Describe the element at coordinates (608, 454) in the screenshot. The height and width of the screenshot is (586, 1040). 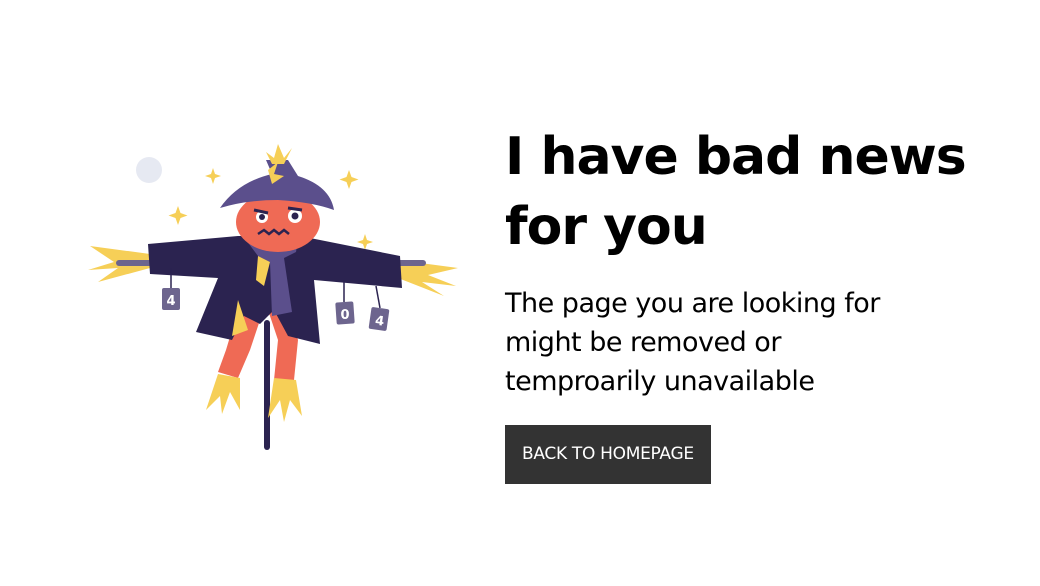
I see `back-to-homepage-button: BACK TO HOMEPAGE` at that location.